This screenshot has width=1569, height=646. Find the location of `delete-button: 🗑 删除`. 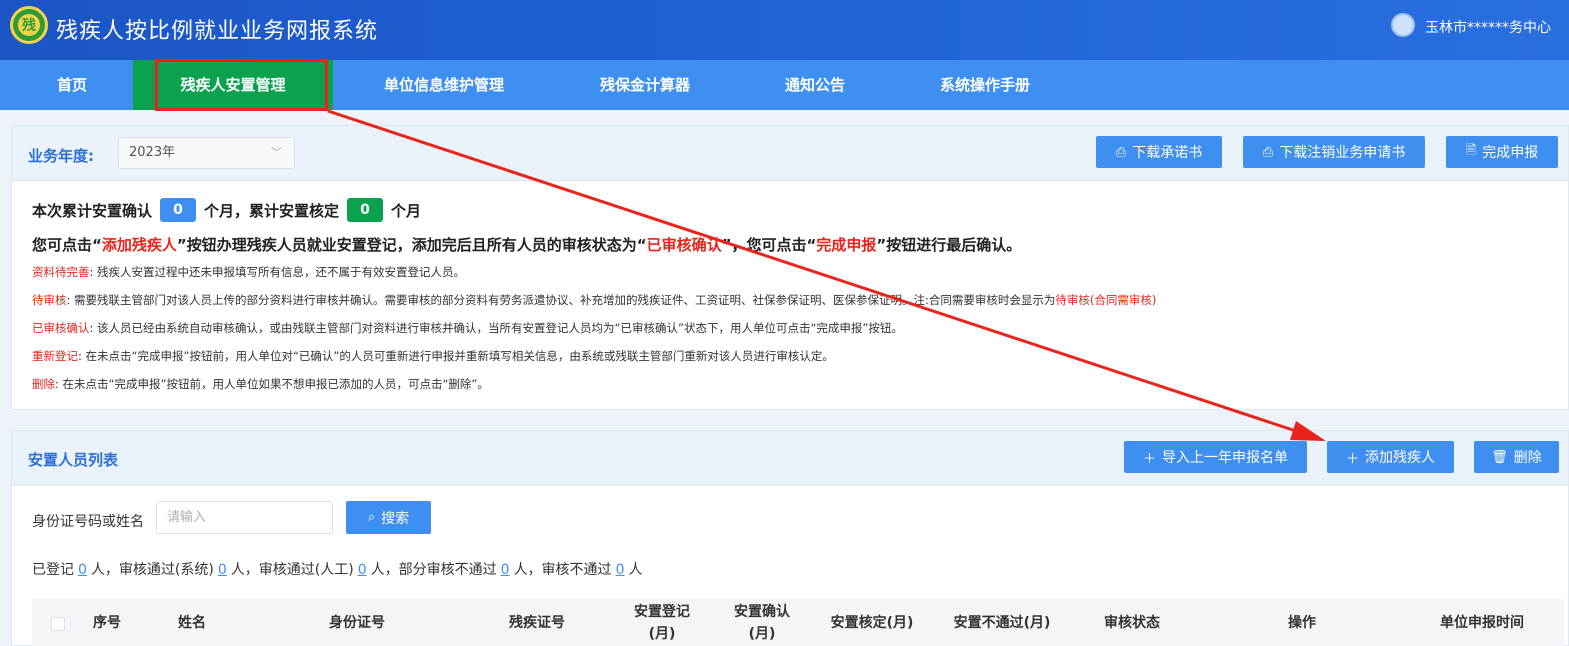

delete-button: 🗑 删除 is located at coordinates (1516, 457).